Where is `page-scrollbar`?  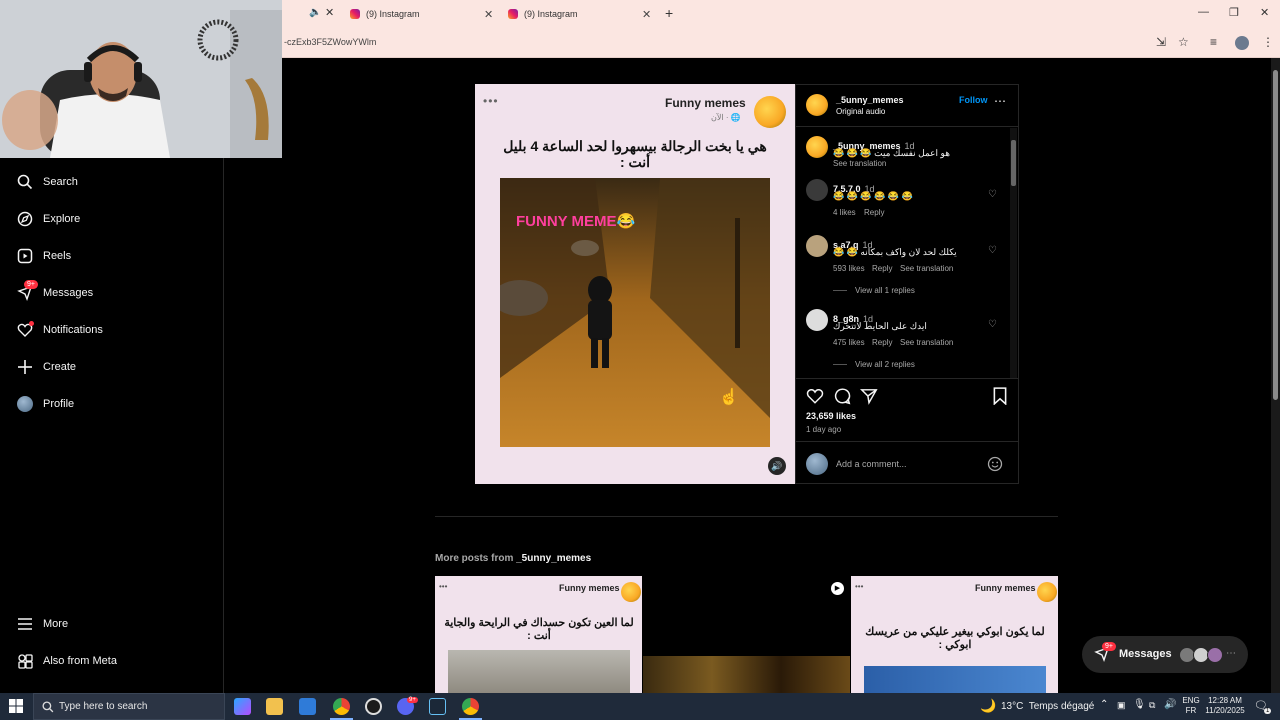 page-scrollbar is located at coordinates (1275, 375).